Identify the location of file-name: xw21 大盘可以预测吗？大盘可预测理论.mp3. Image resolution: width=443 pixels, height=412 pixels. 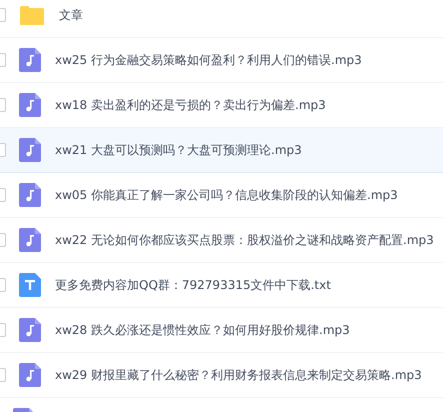
(178, 150).